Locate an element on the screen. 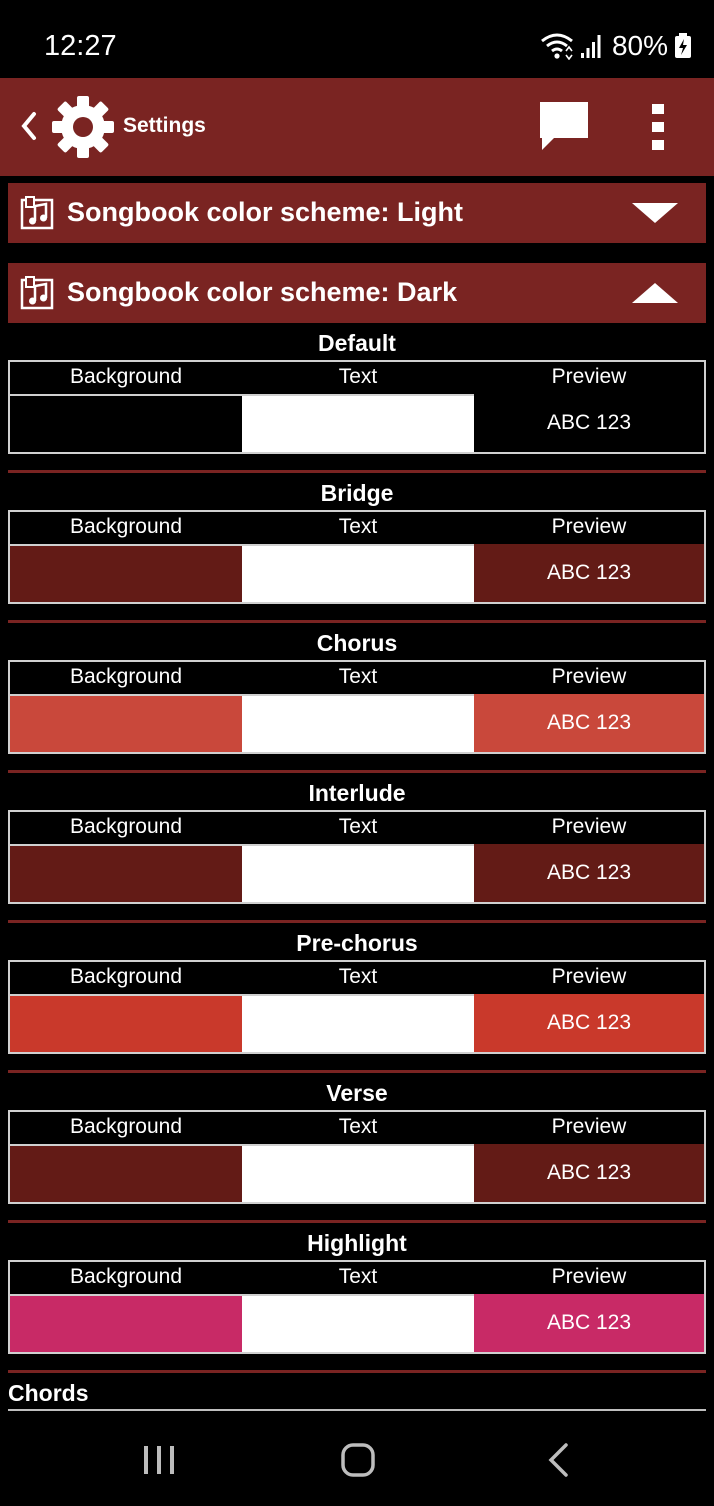 Image resolution: width=714 pixels, height=1506 pixels. gear-icon is located at coordinates (83, 127).